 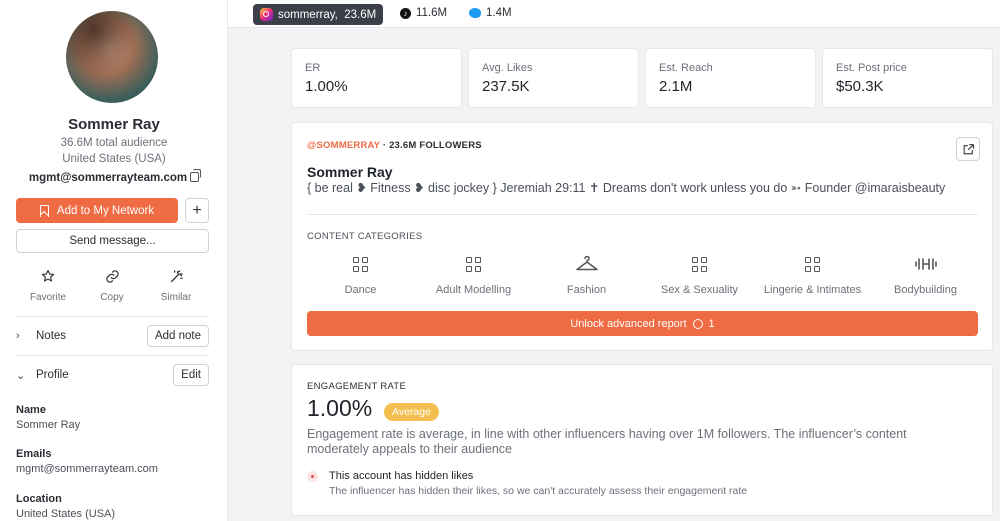 I want to click on tab-tiktok: ♪ 11.6M, so click(x=423, y=13).